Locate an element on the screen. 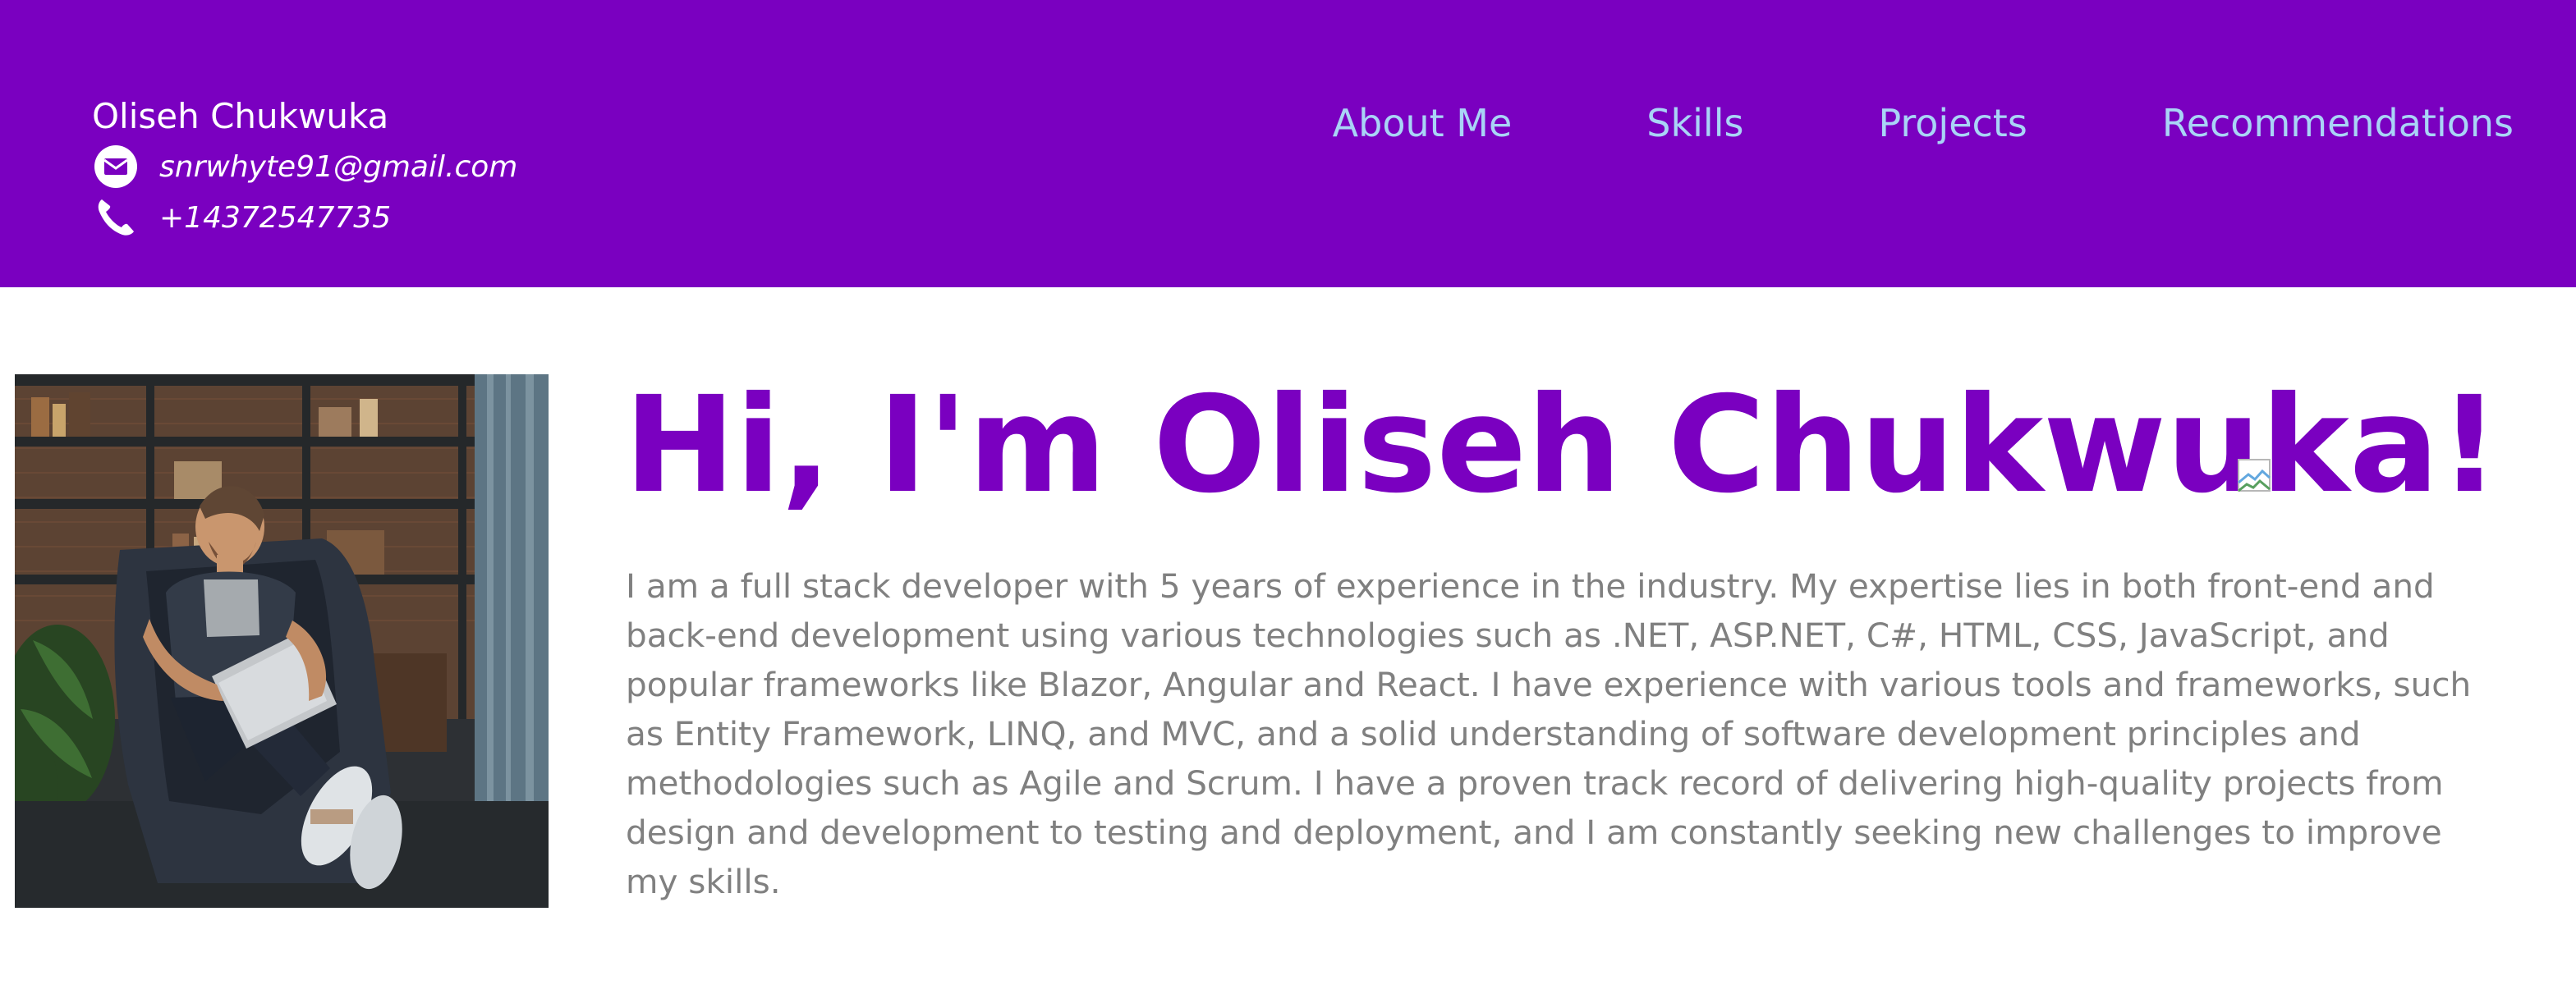 This screenshot has width=2576, height=1003. nav-projects: Projects is located at coordinates (1952, 123).